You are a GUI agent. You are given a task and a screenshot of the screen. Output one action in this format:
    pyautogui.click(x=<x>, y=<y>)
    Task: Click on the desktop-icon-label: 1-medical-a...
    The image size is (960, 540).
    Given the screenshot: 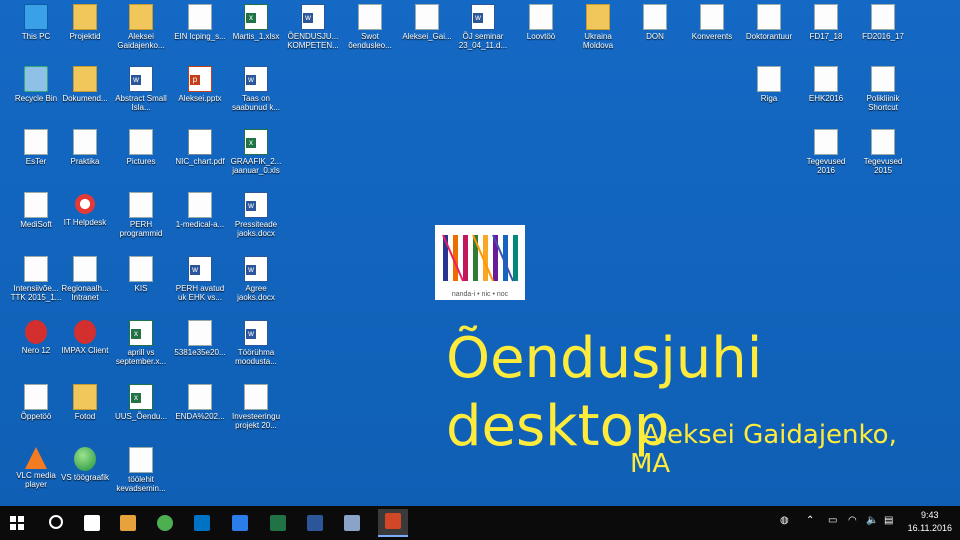 What is the action you would take?
    pyautogui.click(x=200, y=224)
    